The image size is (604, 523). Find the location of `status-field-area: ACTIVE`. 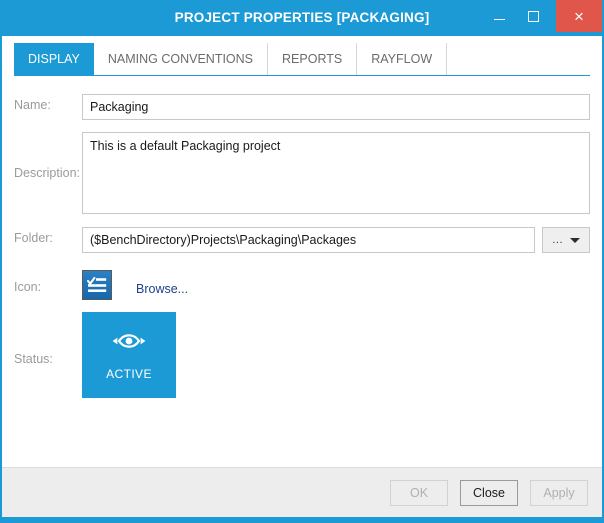

status-field-area: ACTIVE is located at coordinates (336, 355).